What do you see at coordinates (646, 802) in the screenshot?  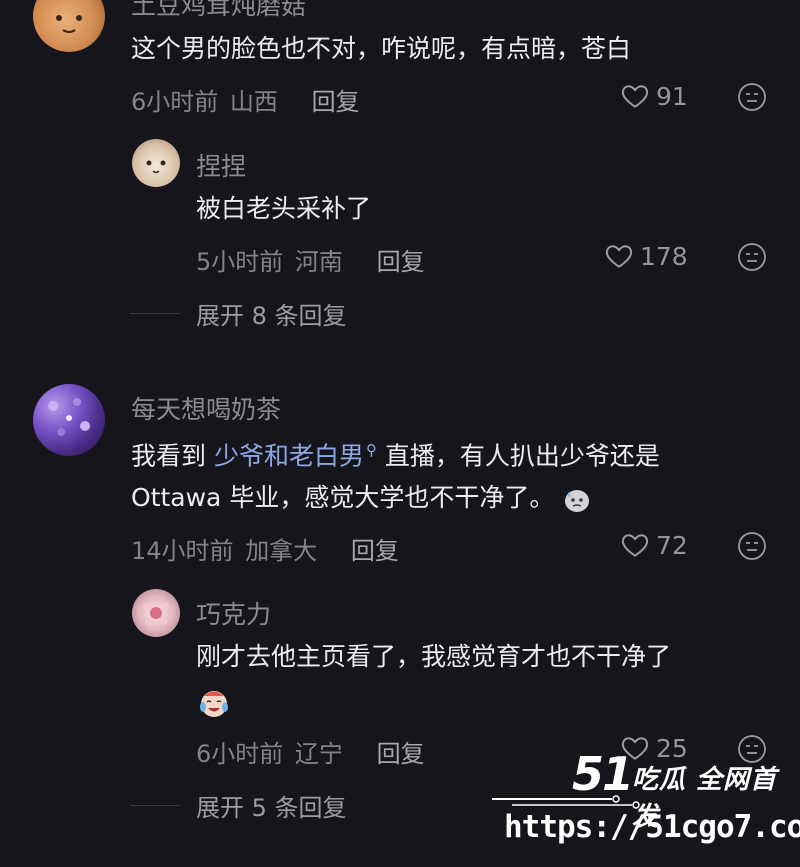 I see `watermark: 51 吃瓜 全网首发 https://51cgo7.com` at bounding box center [646, 802].